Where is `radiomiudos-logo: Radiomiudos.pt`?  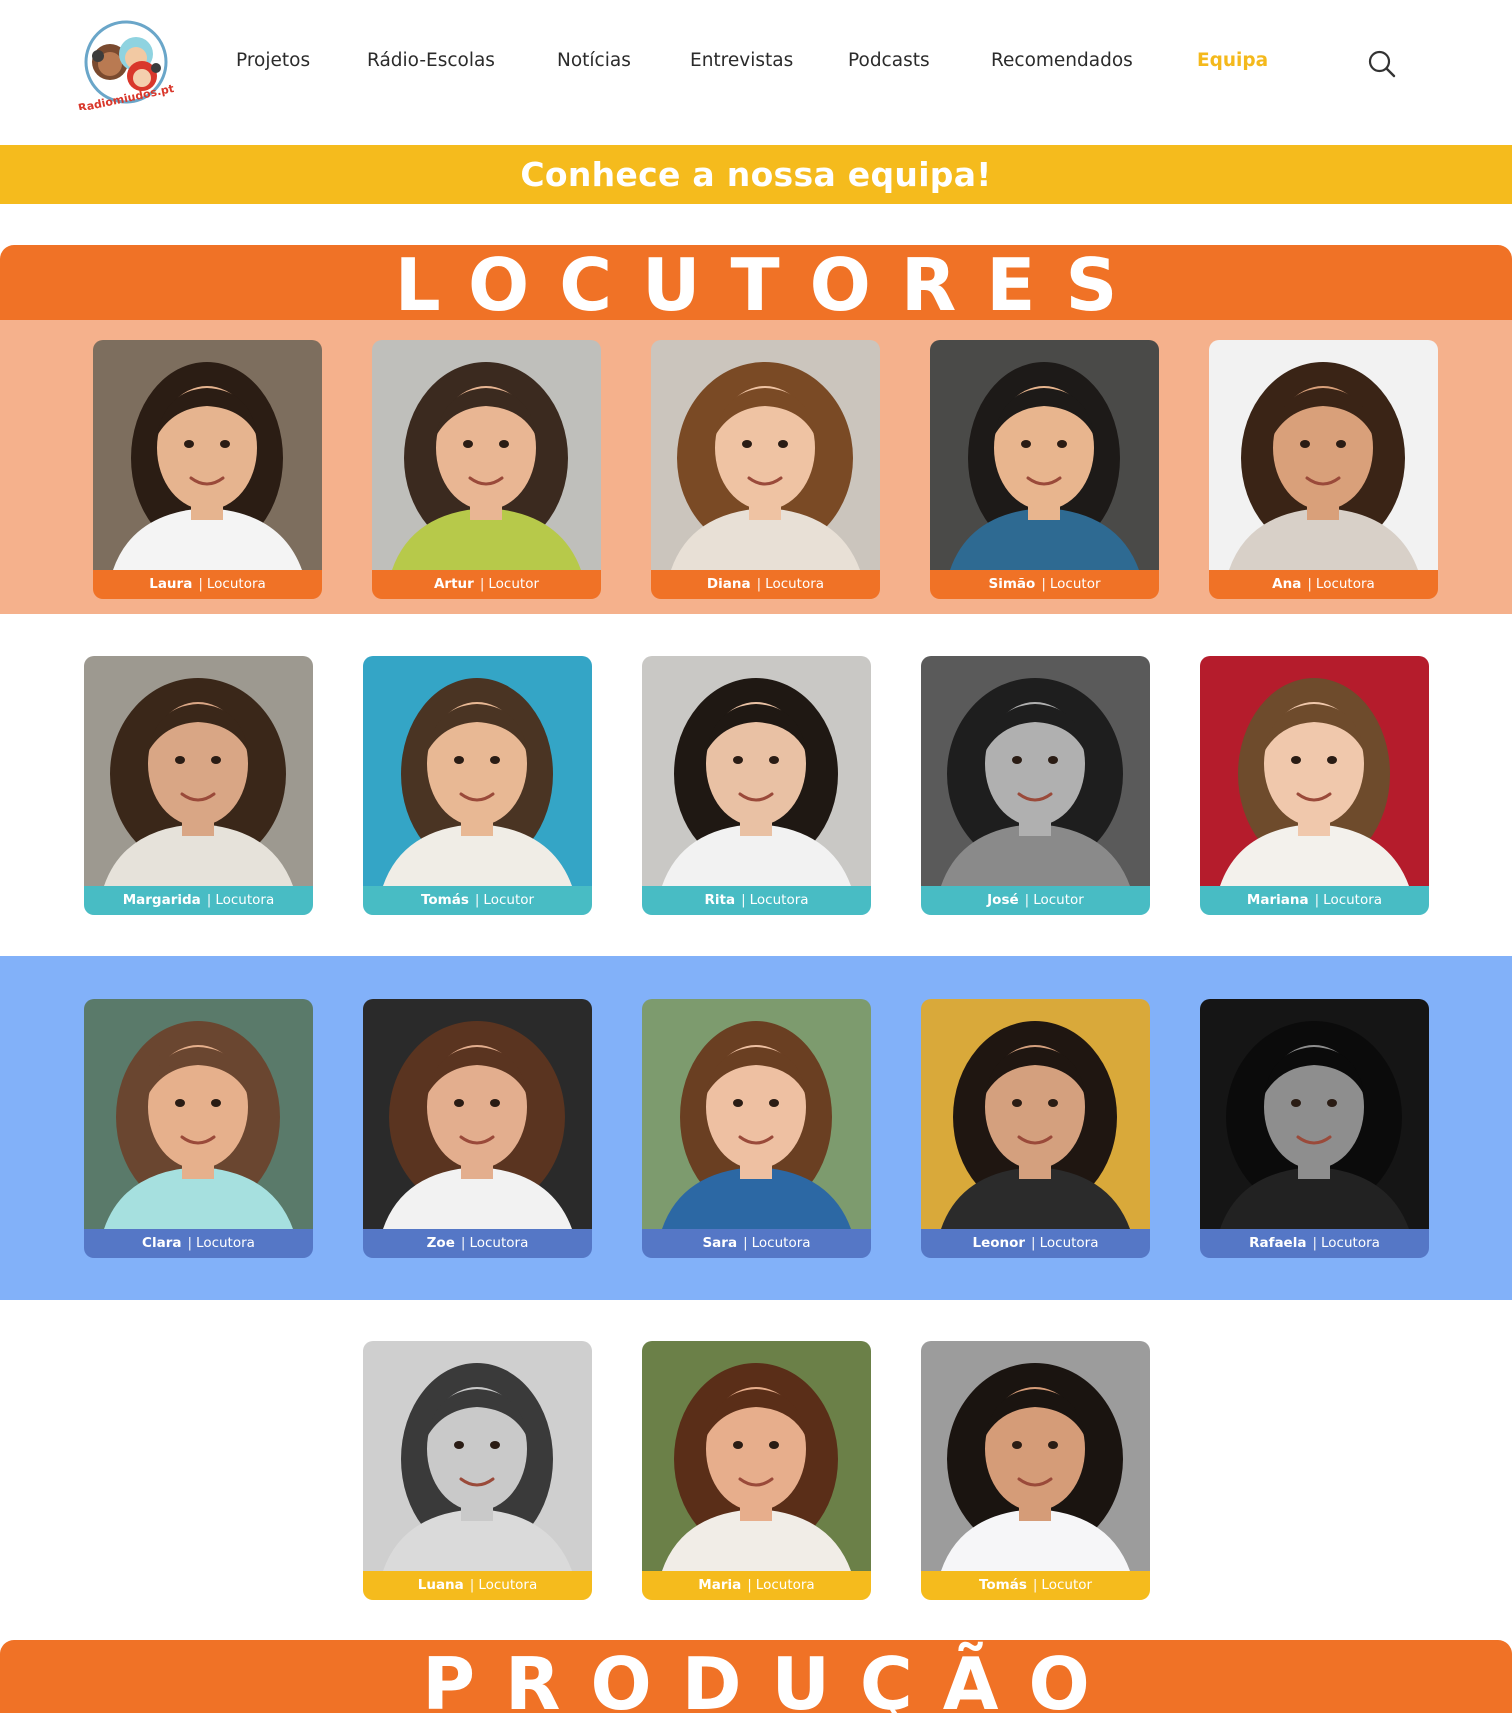 radiomiudos-logo: Radiomiudos.pt is located at coordinates (126, 64).